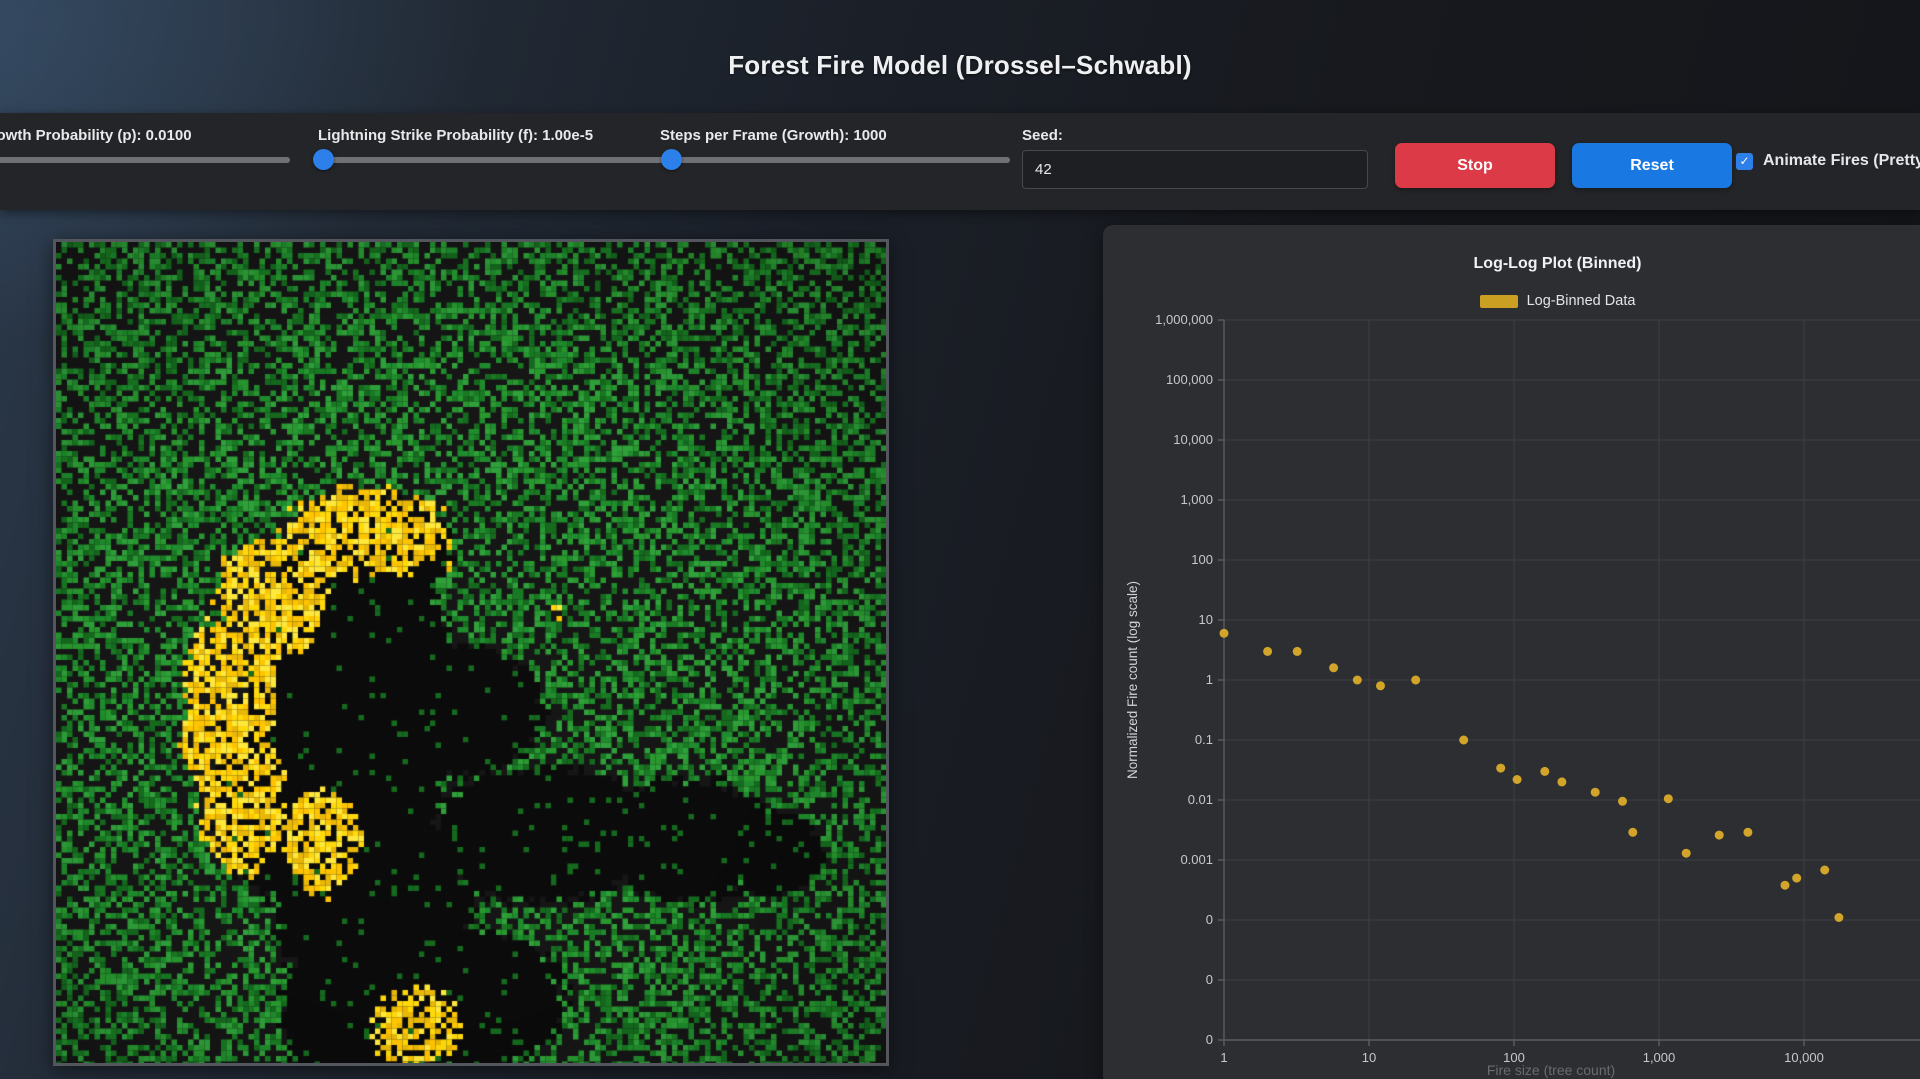  I want to click on lightning-probability-slider, so click(489, 159).